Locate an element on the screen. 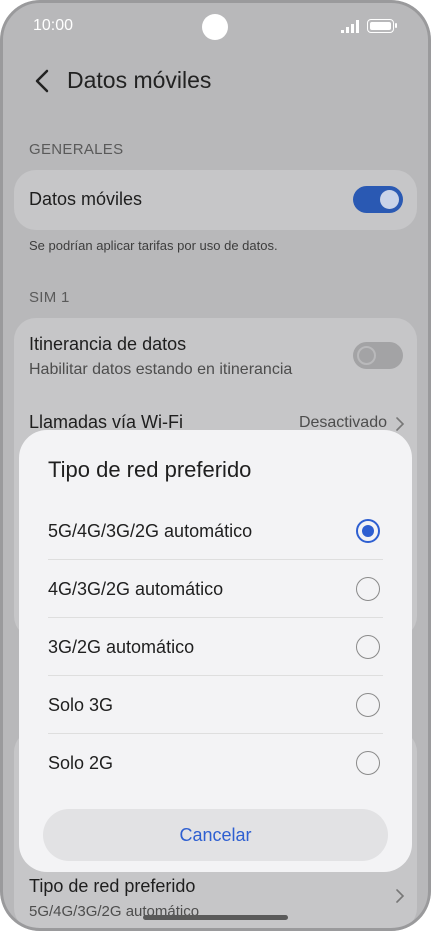  status-bar: 10:00 is located at coordinates (215, 27).